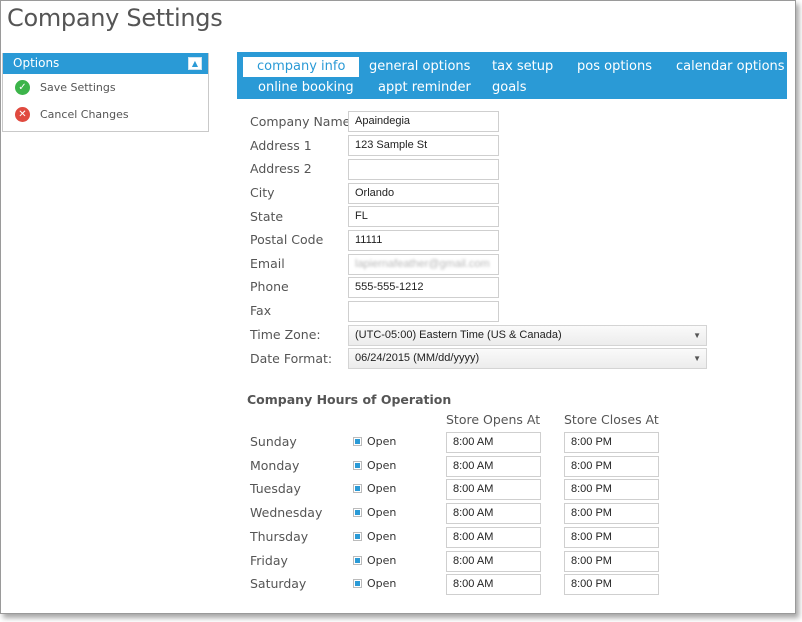 Image resolution: width=802 pixels, height=622 pixels. I want to click on open-checkbox-saturday: Open, so click(374, 583).